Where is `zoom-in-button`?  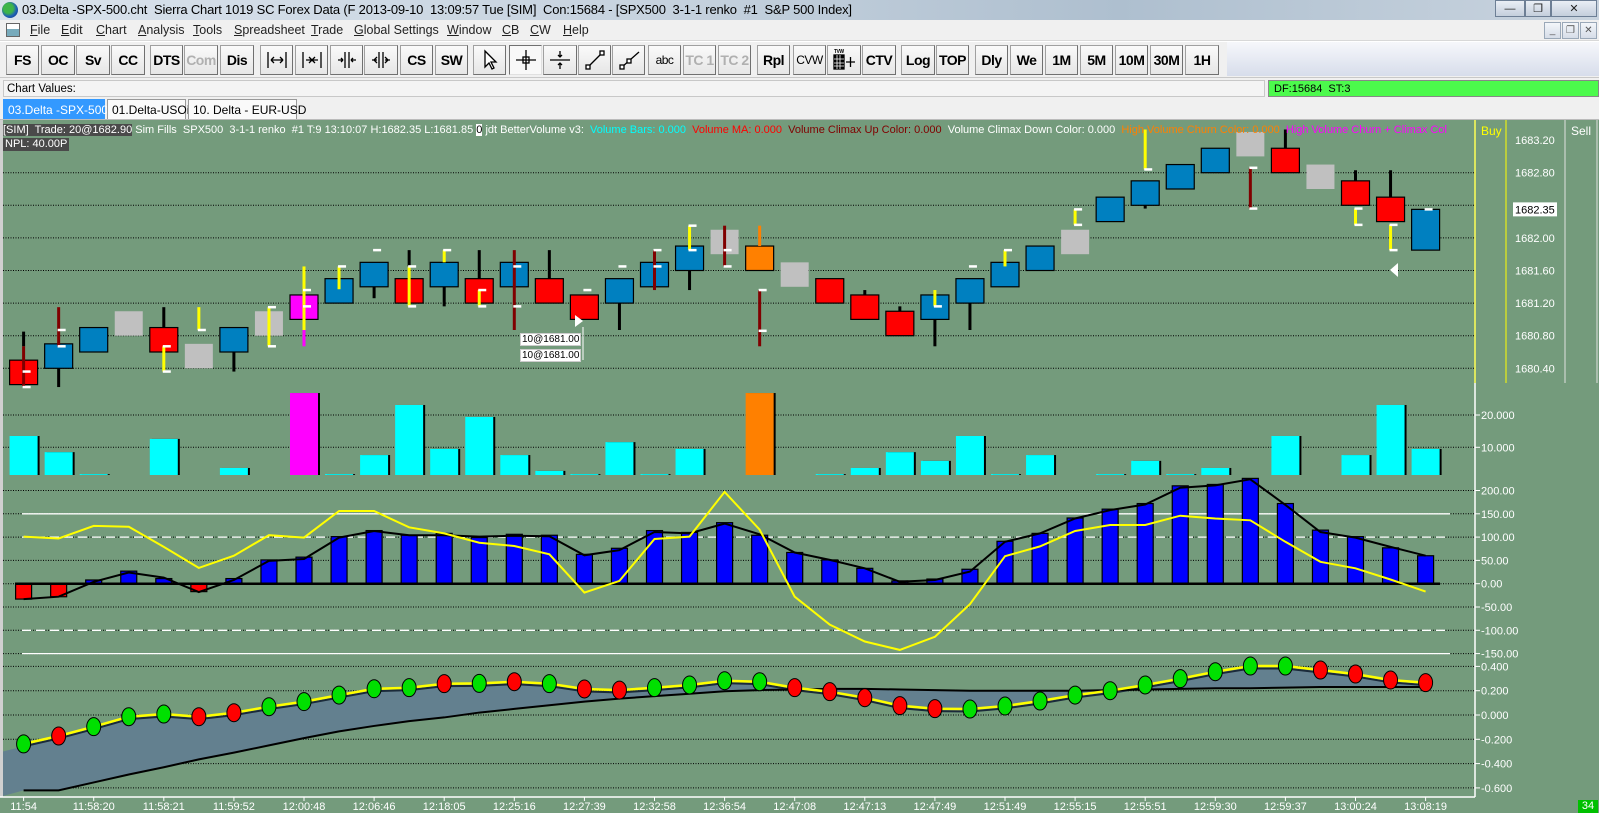
zoom-in-button is located at coordinates (346, 60).